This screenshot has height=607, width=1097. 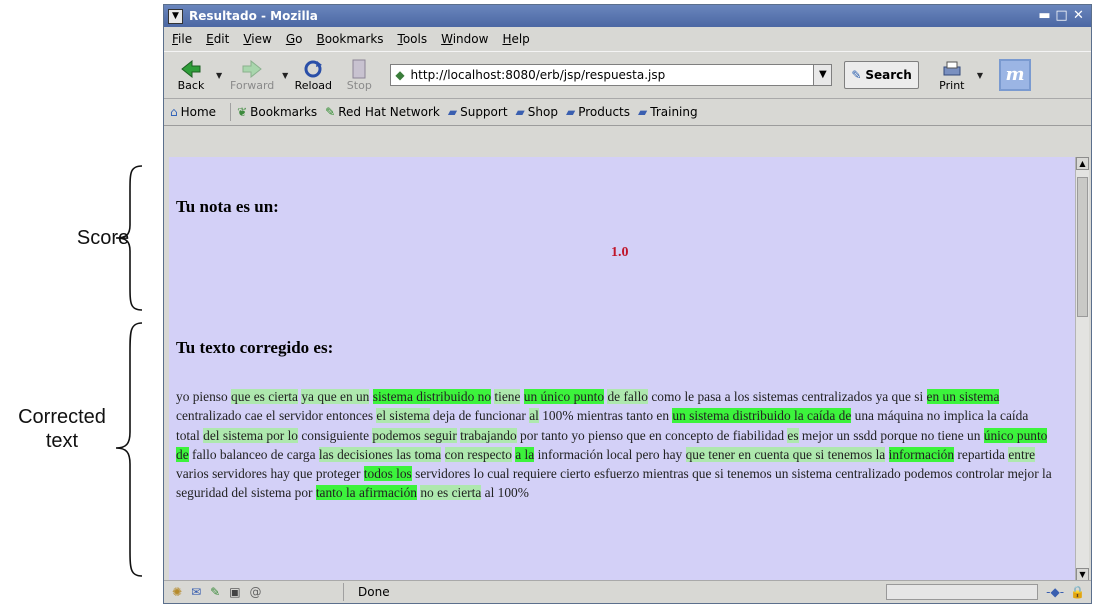 What do you see at coordinates (252, 69) in the screenshot?
I see `forward-arrow-icon` at bounding box center [252, 69].